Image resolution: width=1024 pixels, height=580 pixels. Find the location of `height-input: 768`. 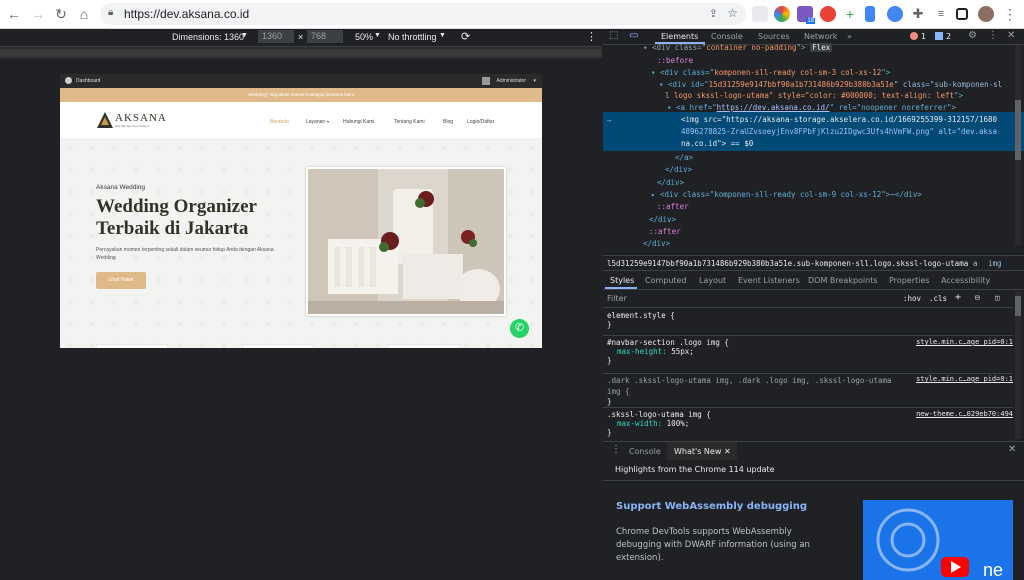

height-input: 768 is located at coordinates (325, 36).